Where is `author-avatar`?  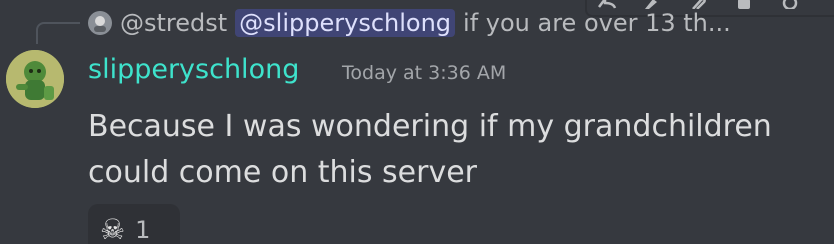
author-avatar is located at coordinates (35, 79).